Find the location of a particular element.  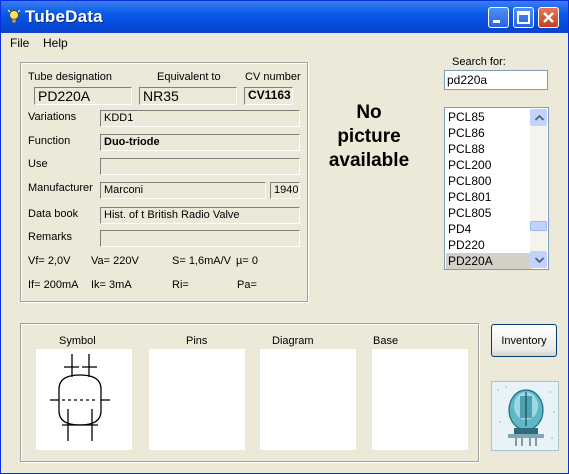

list-item: PCL801 is located at coordinates (489, 197).